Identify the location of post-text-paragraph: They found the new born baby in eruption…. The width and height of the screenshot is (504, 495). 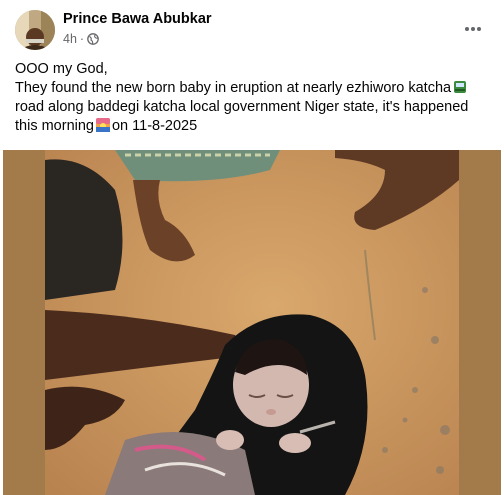
(254, 107).